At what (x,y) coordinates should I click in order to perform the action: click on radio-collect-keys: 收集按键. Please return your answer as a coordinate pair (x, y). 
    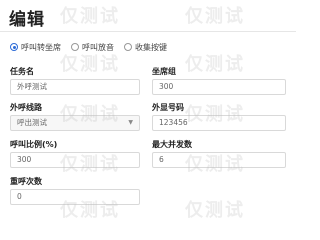
    Looking at the image, I should click on (145, 47).